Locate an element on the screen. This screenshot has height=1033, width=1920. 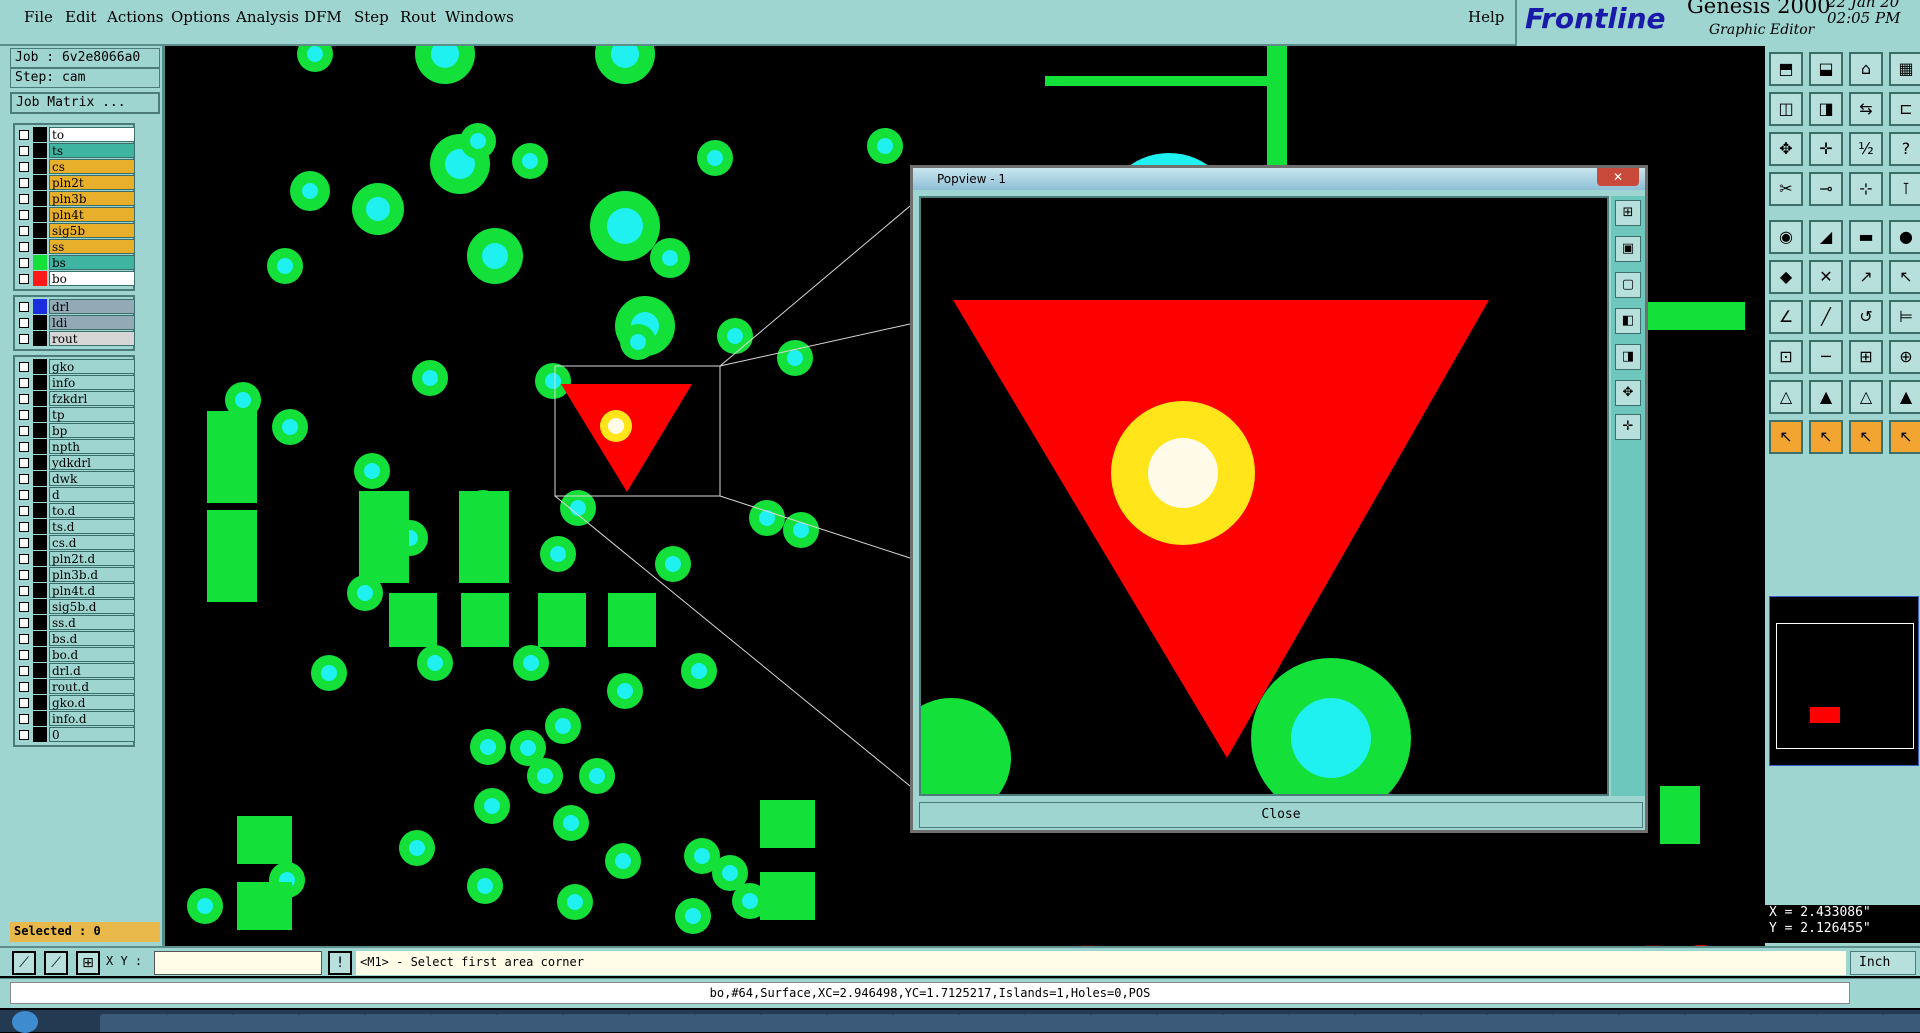
tool-button-5-0-icon: ◆ is located at coordinates (1786, 277).